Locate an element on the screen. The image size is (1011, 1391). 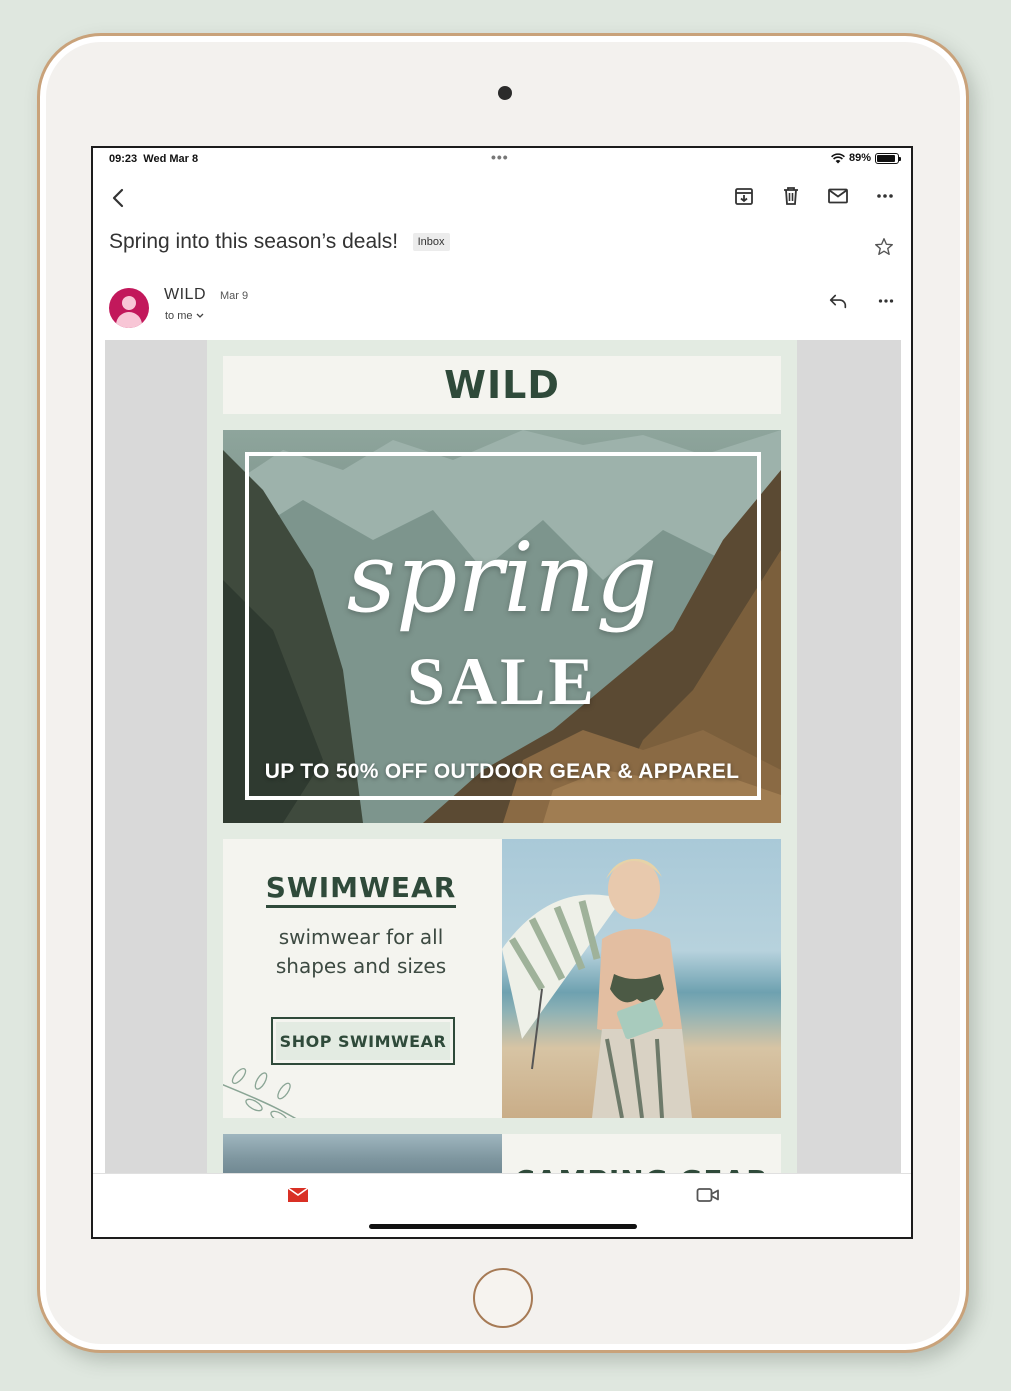
swimwear-photo is located at coordinates (641, 978).